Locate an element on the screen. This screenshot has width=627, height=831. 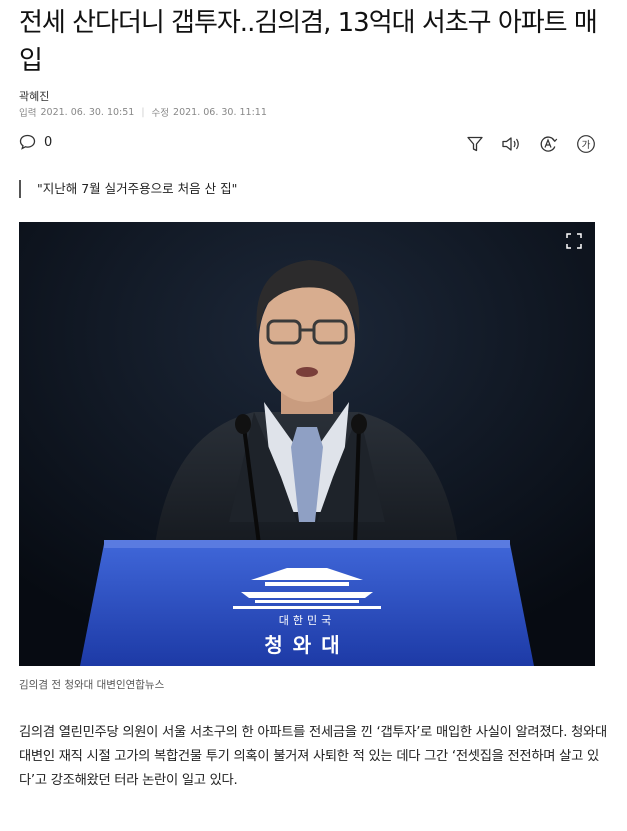
microphone-left-head is located at coordinates (243, 424).